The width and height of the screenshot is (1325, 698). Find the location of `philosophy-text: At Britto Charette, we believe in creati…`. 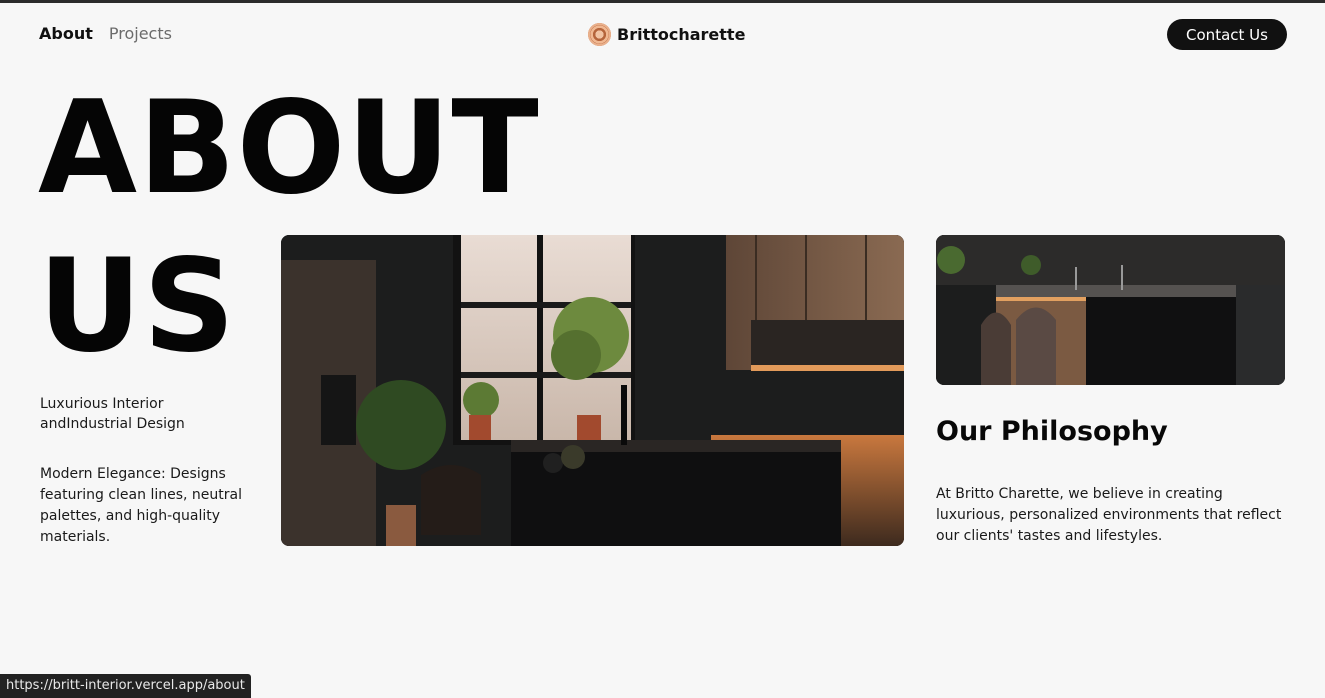

philosophy-text: At Britto Charette, we believe in creati… is located at coordinates (1109, 515).